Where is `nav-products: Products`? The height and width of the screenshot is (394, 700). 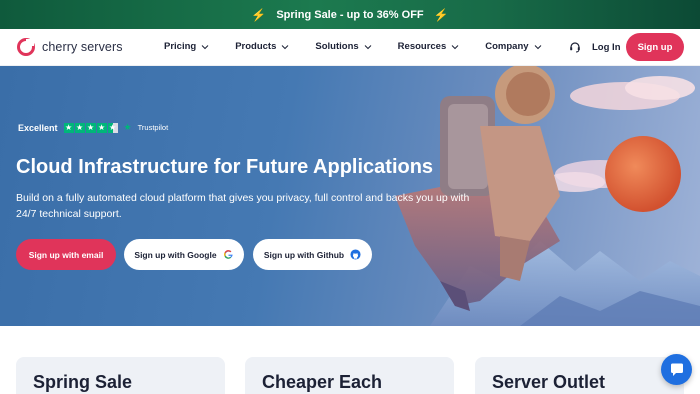 nav-products: Products is located at coordinates (262, 46).